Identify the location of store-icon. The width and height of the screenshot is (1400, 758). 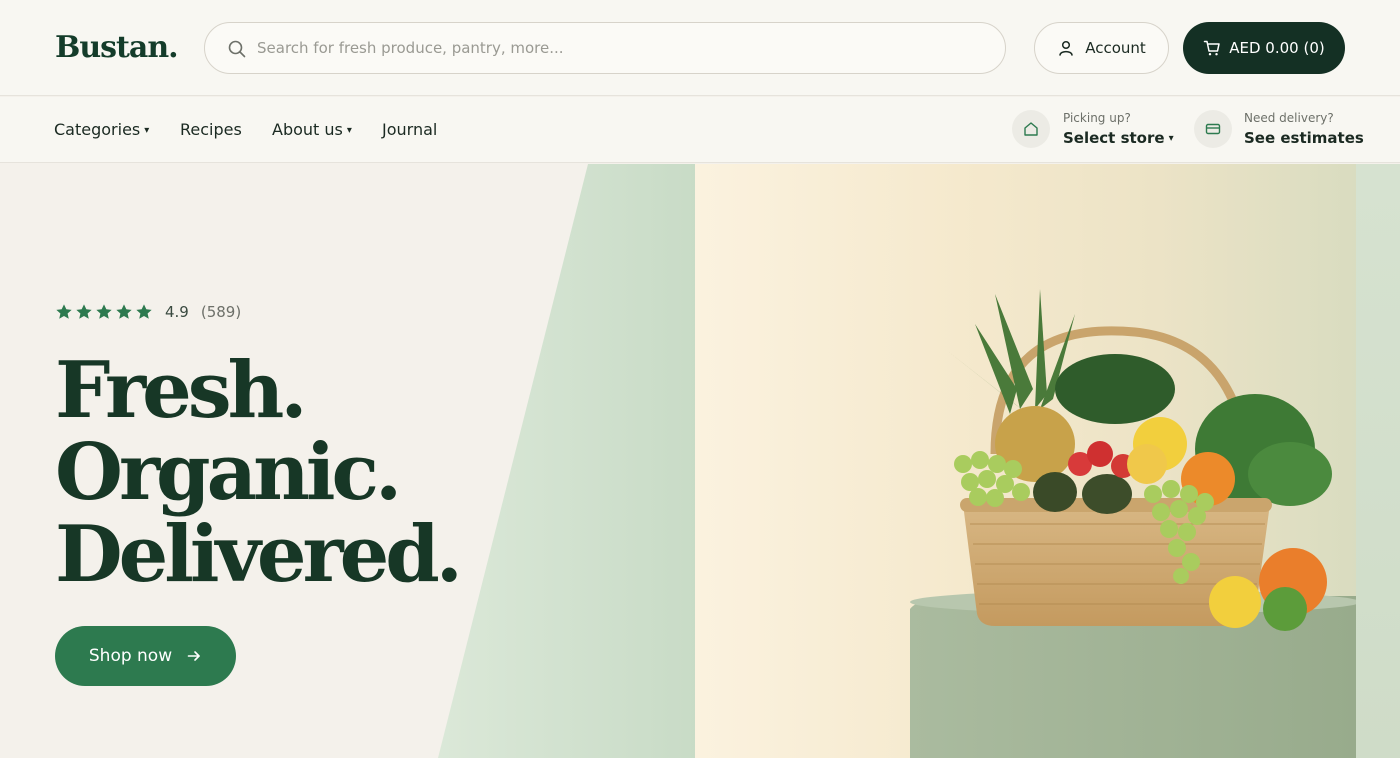
(1031, 129).